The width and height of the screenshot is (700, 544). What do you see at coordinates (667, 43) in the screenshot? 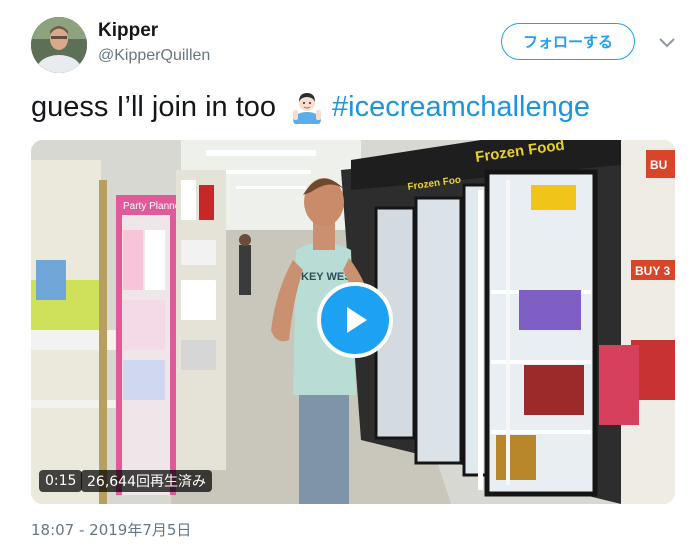
I see `chevron-down-icon` at bounding box center [667, 43].